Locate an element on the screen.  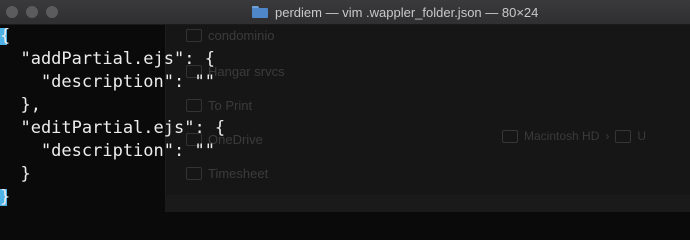
code-line: "addPartial.ejs": { is located at coordinates (107, 59).